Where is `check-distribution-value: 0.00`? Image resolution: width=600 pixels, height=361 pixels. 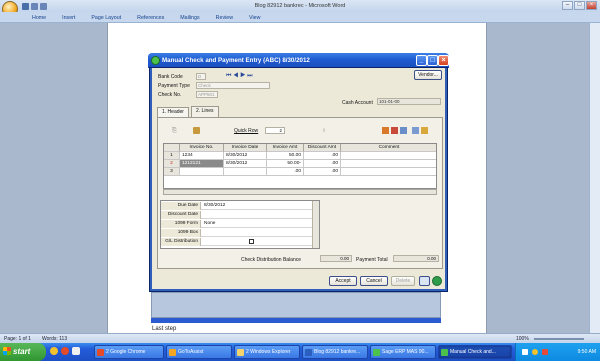
check-distribution-value: 0.00 is located at coordinates (336, 258).